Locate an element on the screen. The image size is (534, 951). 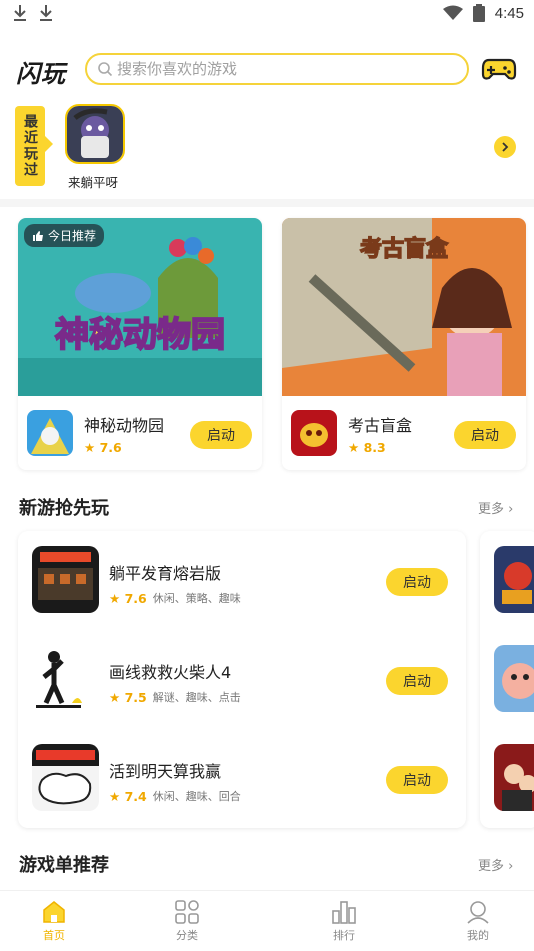
recent-game-item: 来躺平呀 is located at coordinates (95, 147).